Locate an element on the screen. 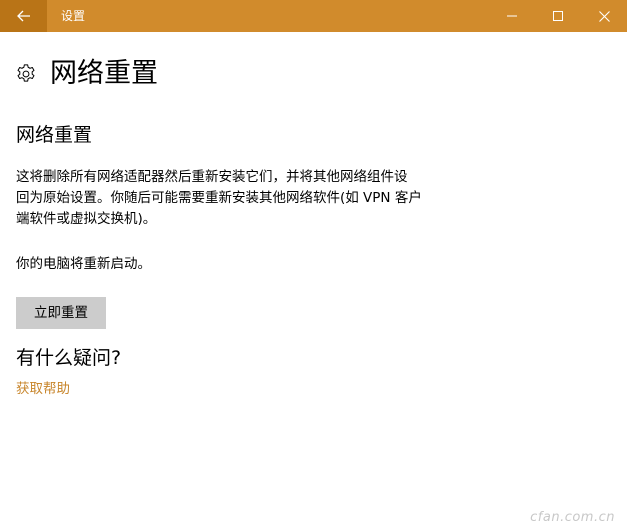 The height and width of the screenshot is (531, 627). get-help-link: 获取帮助 is located at coordinates (43, 389).